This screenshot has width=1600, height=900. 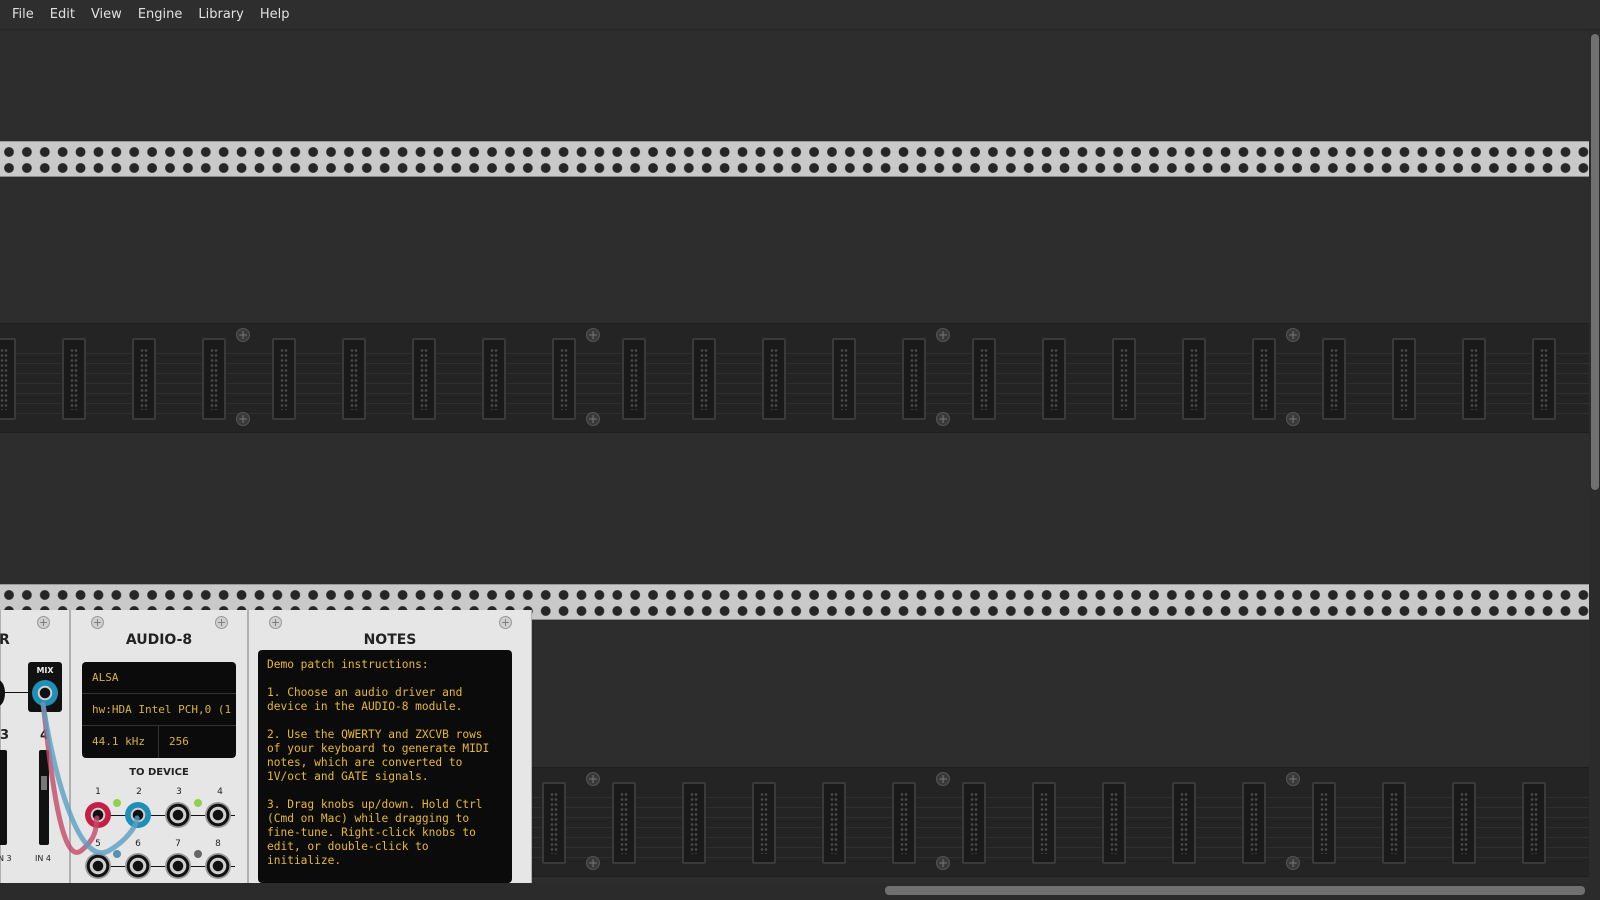 I want to click on to-device-label: TO DEVICE, so click(x=159, y=772).